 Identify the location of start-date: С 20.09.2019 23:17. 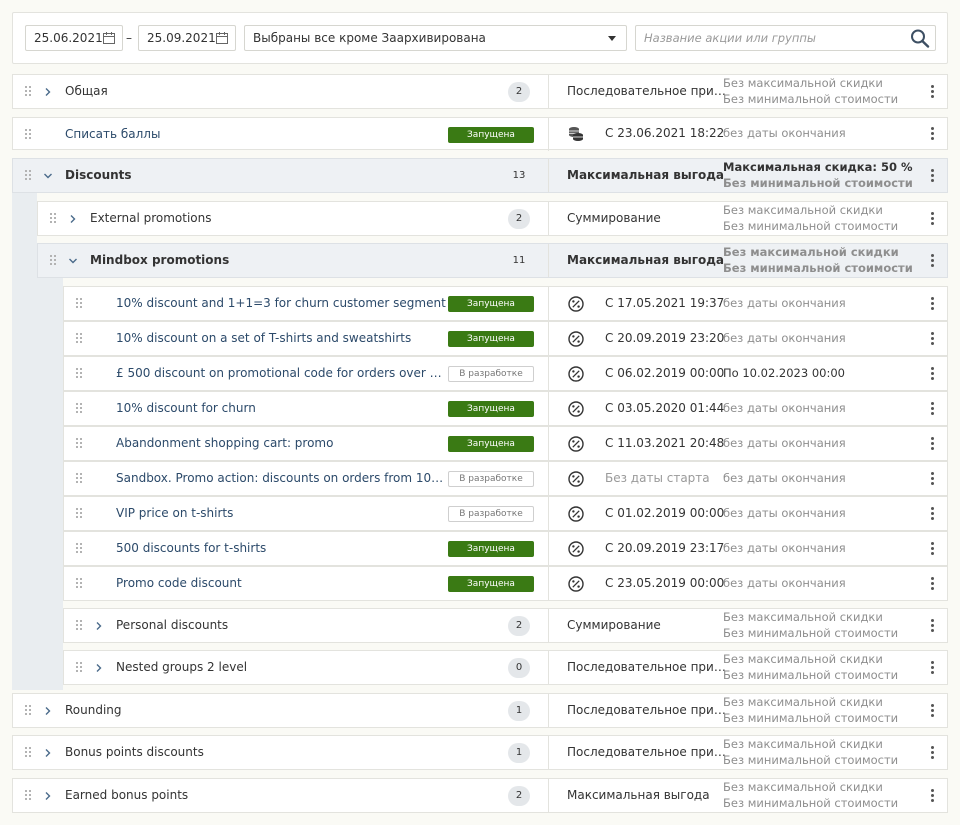
(665, 548).